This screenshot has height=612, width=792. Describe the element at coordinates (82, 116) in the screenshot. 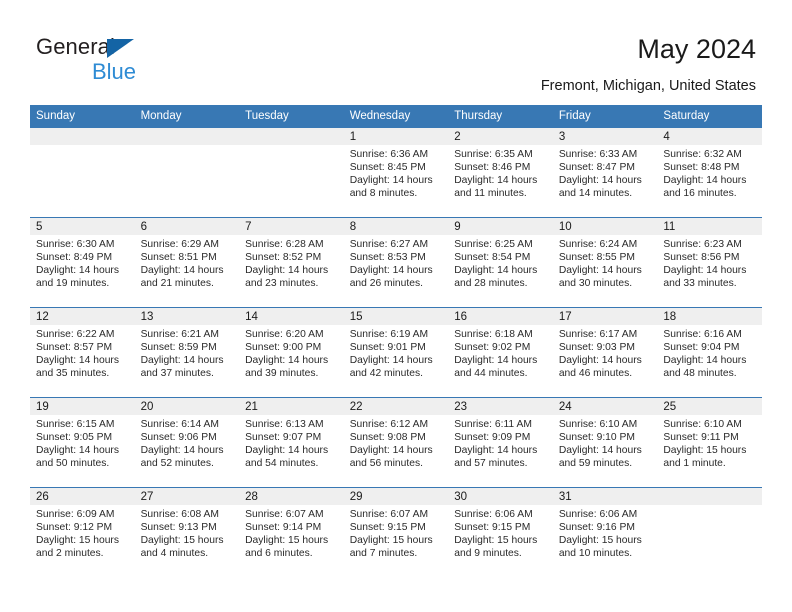

I see `weekday-header-sunday: Sunday` at that location.